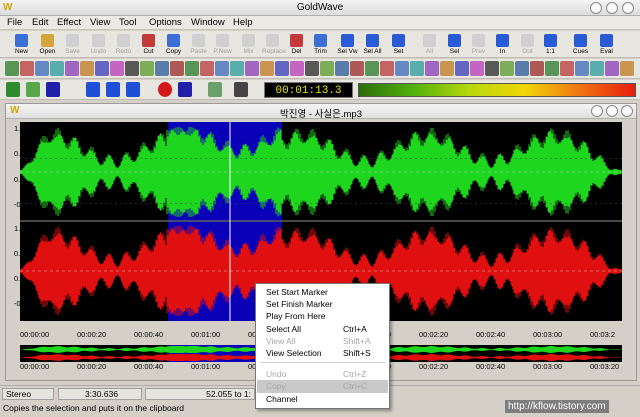 The image size is (640, 417). I want to click on toolbar-del-button: Del, so click(296, 44).